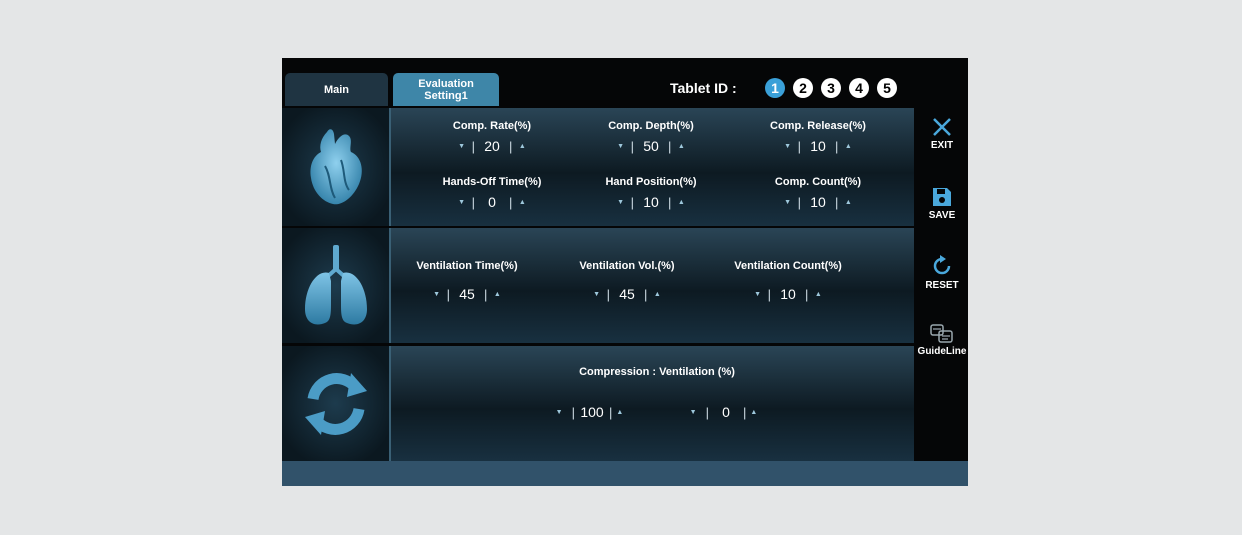 This screenshot has height=535, width=1242. What do you see at coordinates (859, 88) in the screenshot?
I see `tablet-id-4-button: 4` at bounding box center [859, 88].